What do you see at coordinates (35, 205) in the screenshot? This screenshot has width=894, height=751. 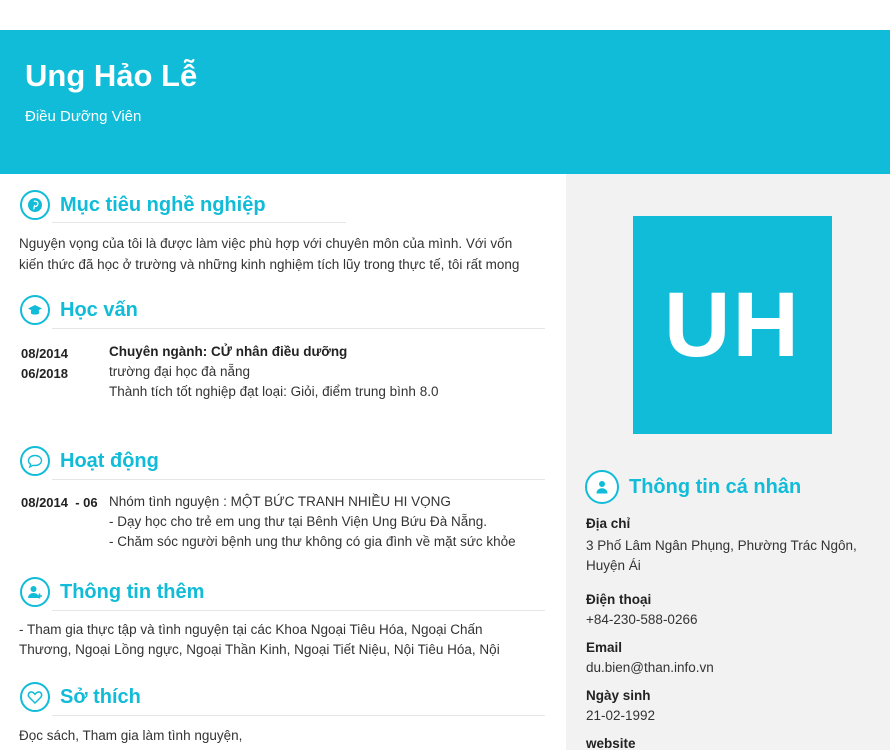 I see `pinterest-icon` at bounding box center [35, 205].